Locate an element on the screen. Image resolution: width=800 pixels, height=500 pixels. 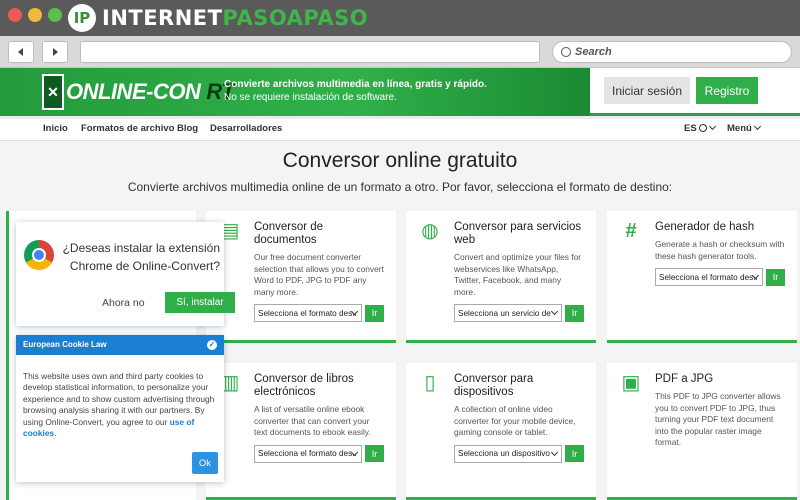
menu-dropdown: Menú is located at coordinates (744, 128).